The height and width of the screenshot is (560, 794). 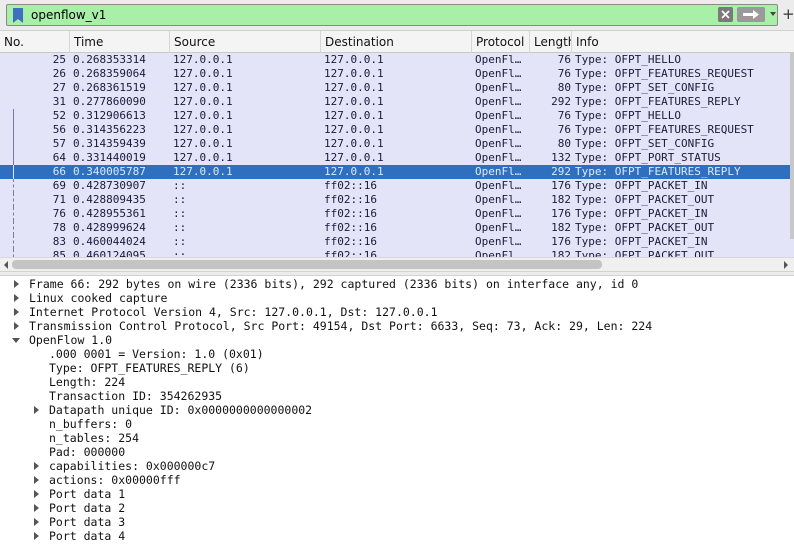 What do you see at coordinates (683, 42) in the screenshot?
I see `column-header-info: Info` at bounding box center [683, 42].